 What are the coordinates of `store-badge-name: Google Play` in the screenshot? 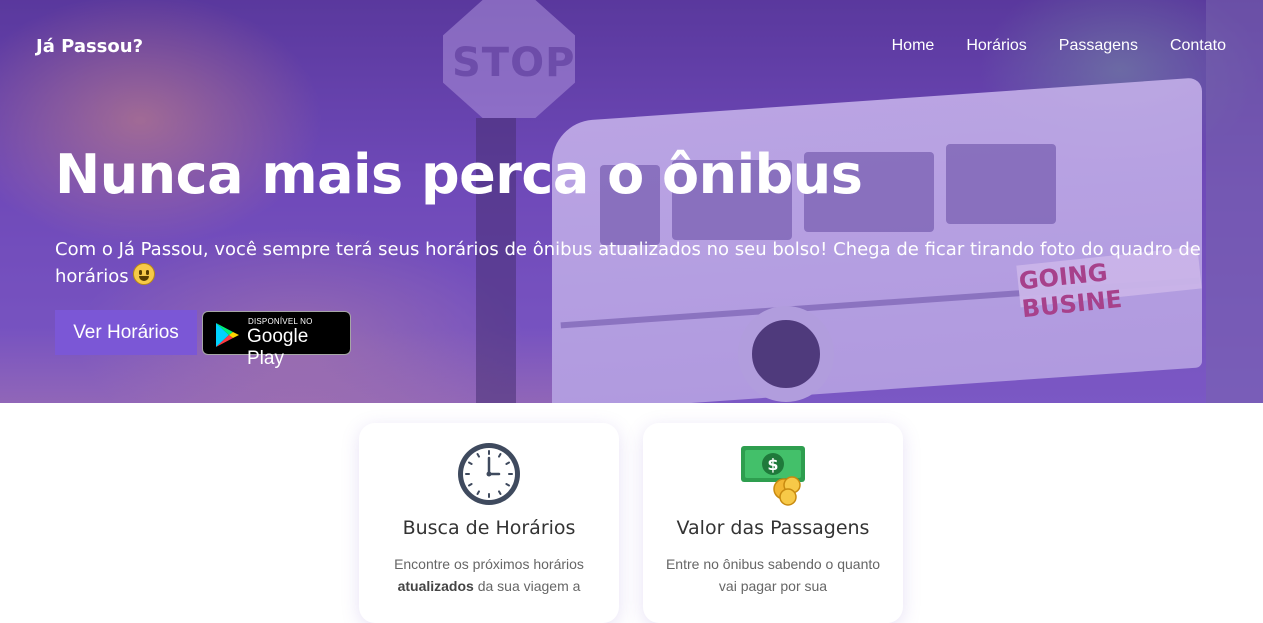 It's located at (278, 347).